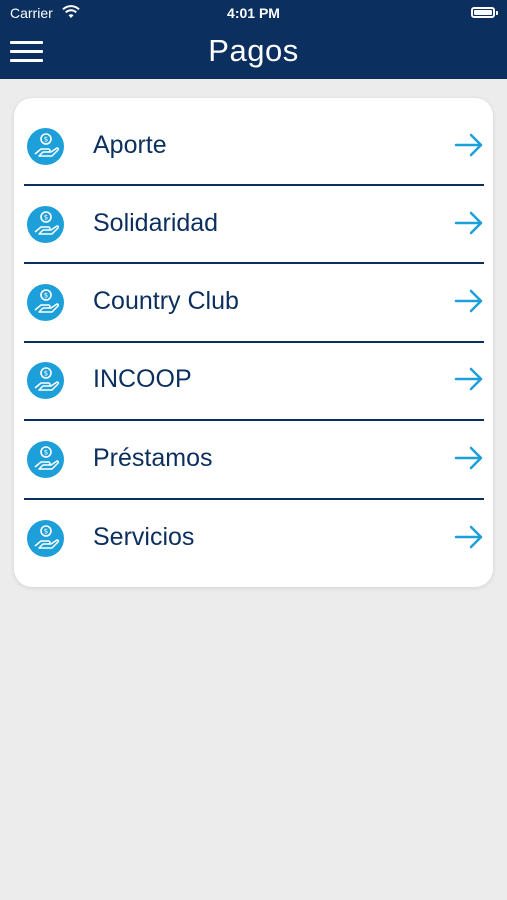 Image resolution: width=507 pixels, height=900 pixels. Describe the element at coordinates (142, 379) in the screenshot. I see `payment-item-label: INCOOP` at that location.